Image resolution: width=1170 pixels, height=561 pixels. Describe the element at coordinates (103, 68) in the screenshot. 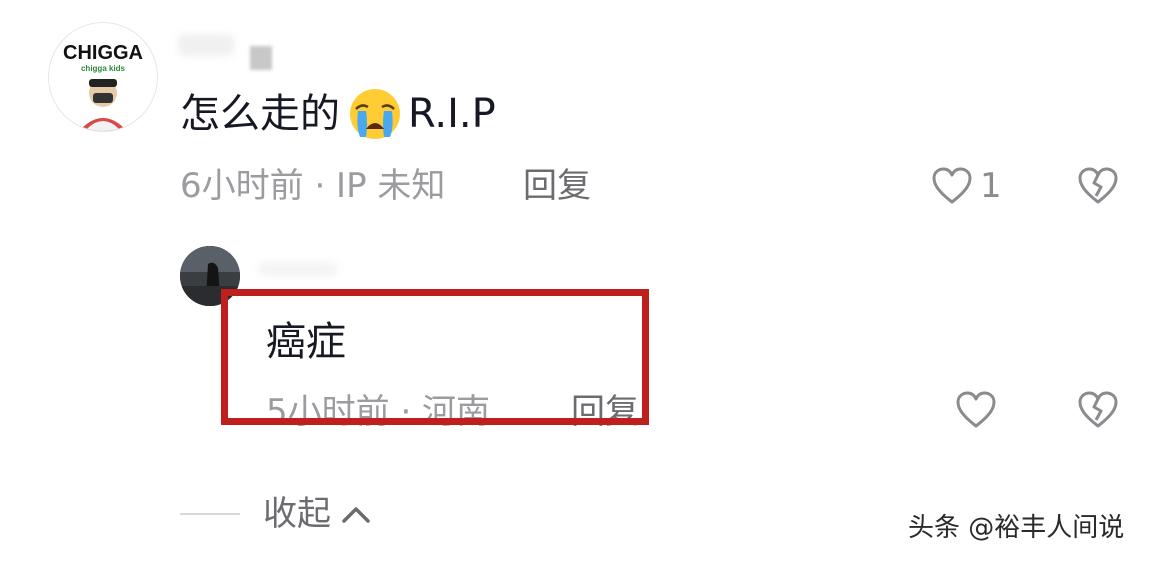

I see `avatar-logo-subtext: chigga kids` at that location.